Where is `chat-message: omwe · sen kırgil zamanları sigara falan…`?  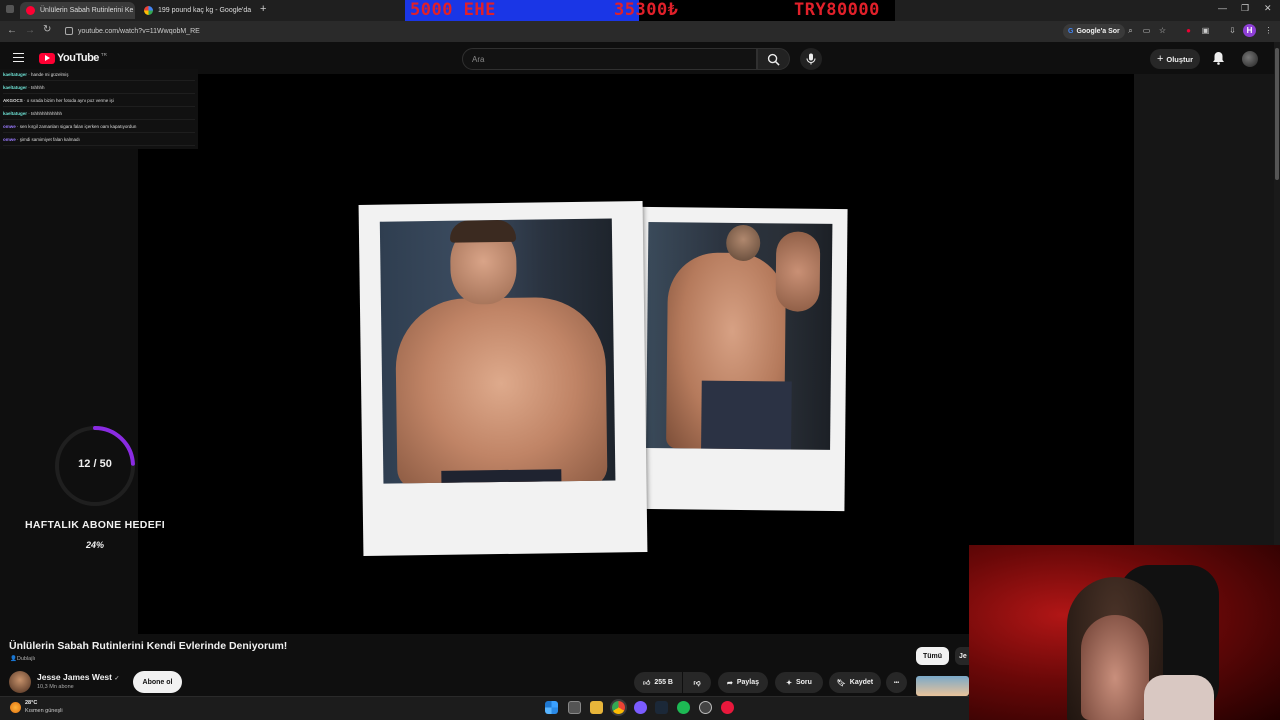
chat-message: omwe · sen kırgil zamanları sigara falan… is located at coordinates (99, 127).